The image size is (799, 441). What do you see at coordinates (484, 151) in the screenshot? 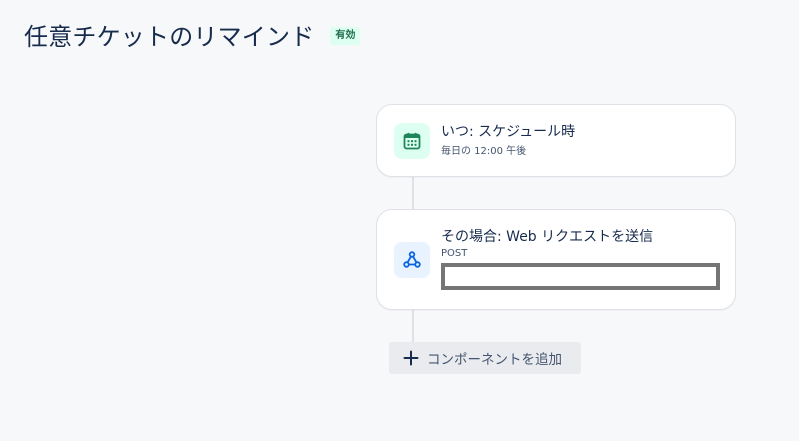
I see `trigger-schedule: 毎日の 12:00 午後` at bounding box center [484, 151].